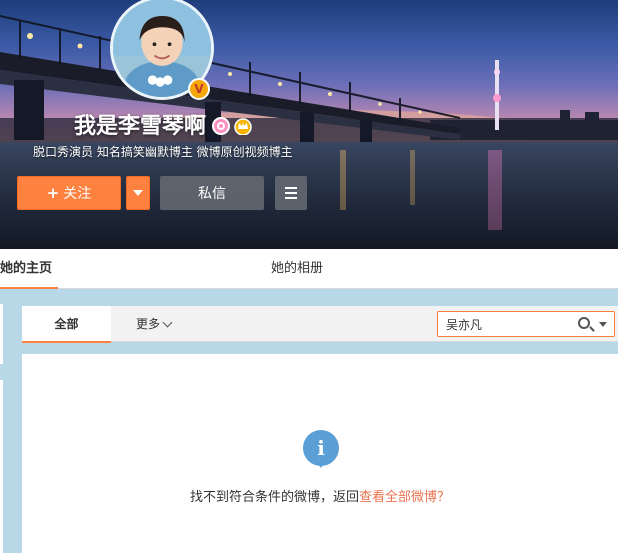  What do you see at coordinates (163, 152) in the screenshot?
I see `profile-description: 脱口秀演员 知名搞笑幽默博主 微博原创视频博主` at bounding box center [163, 152].